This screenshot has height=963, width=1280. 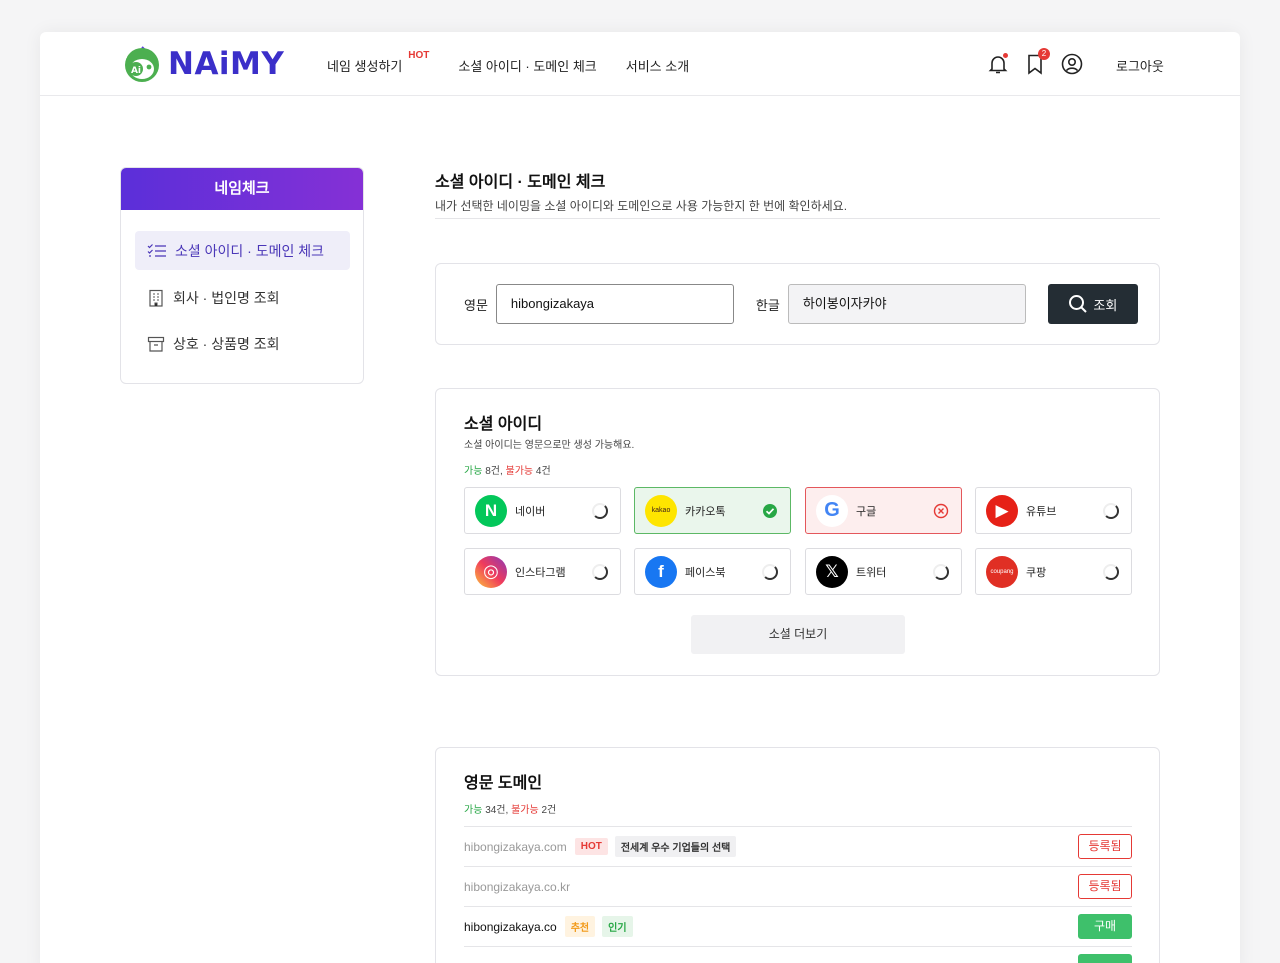 What do you see at coordinates (1053, 571) in the screenshot?
I see `social-tile: coupang 쿠팡` at bounding box center [1053, 571].